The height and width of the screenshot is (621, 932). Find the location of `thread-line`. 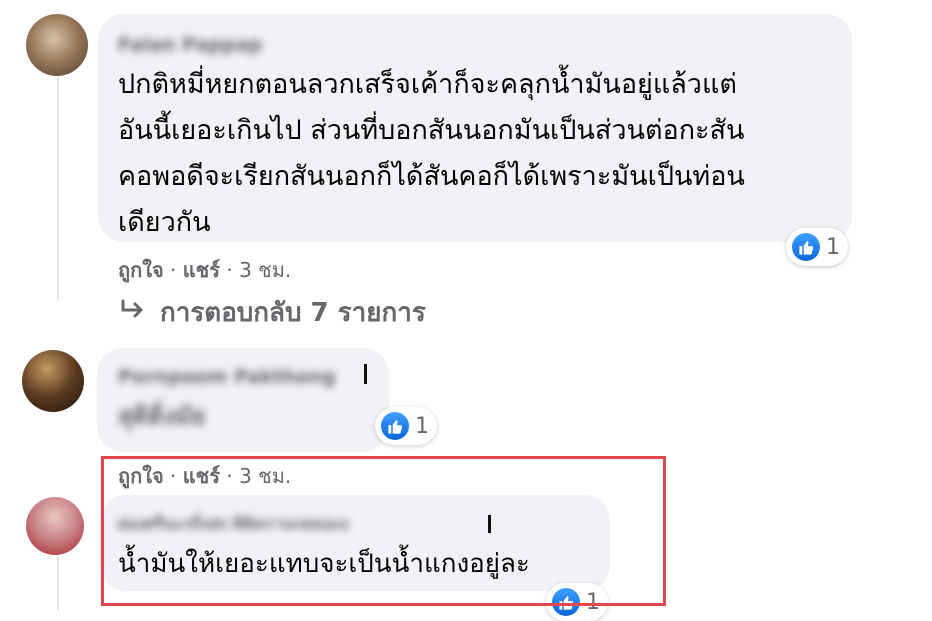

thread-line is located at coordinates (58, 185).